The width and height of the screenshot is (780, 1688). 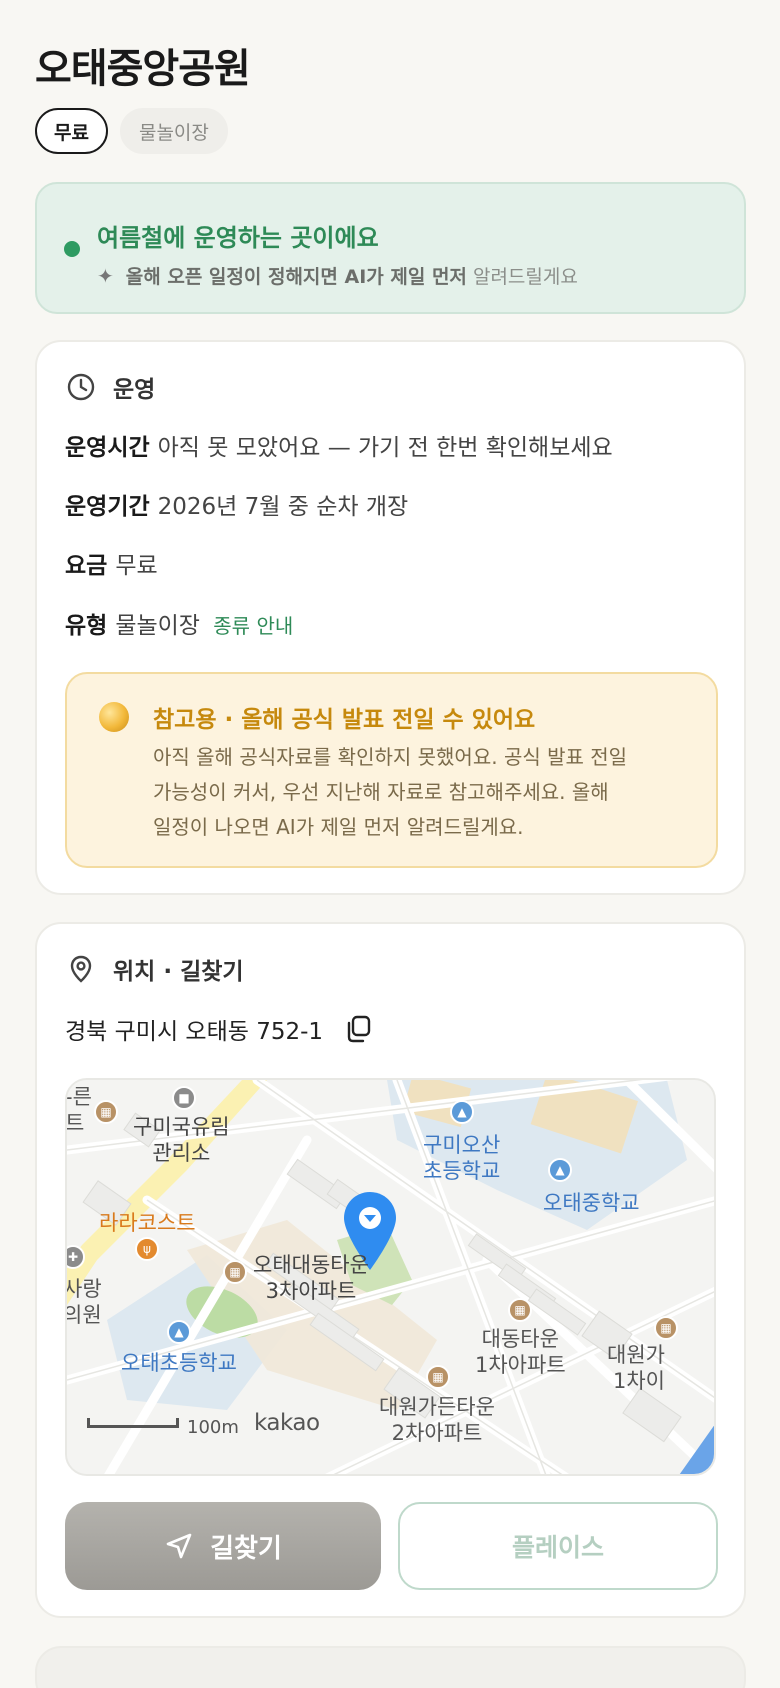 I want to click on map-label: 사랑 의원, so click(x=83, y=1302).